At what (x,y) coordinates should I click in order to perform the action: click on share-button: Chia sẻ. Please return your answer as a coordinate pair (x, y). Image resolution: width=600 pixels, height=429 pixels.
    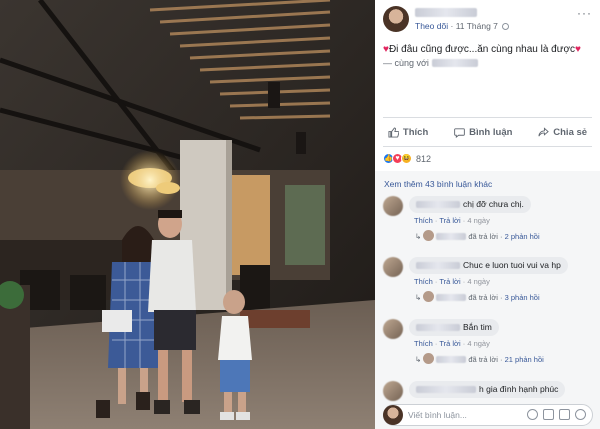
    Looking at the image, I should click on (562, 132).